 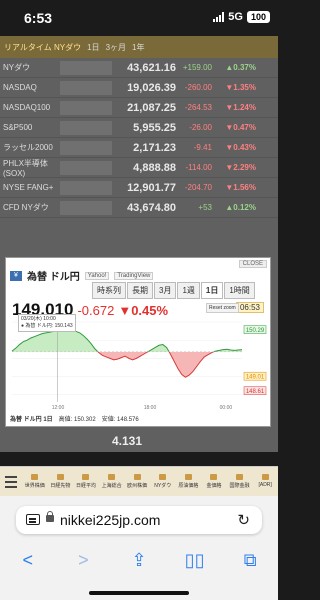 What do you see at coordinates (188, 486) in the screenshot?
I see `nav-item-label: 原油価格` at bounding box center [188, 486].